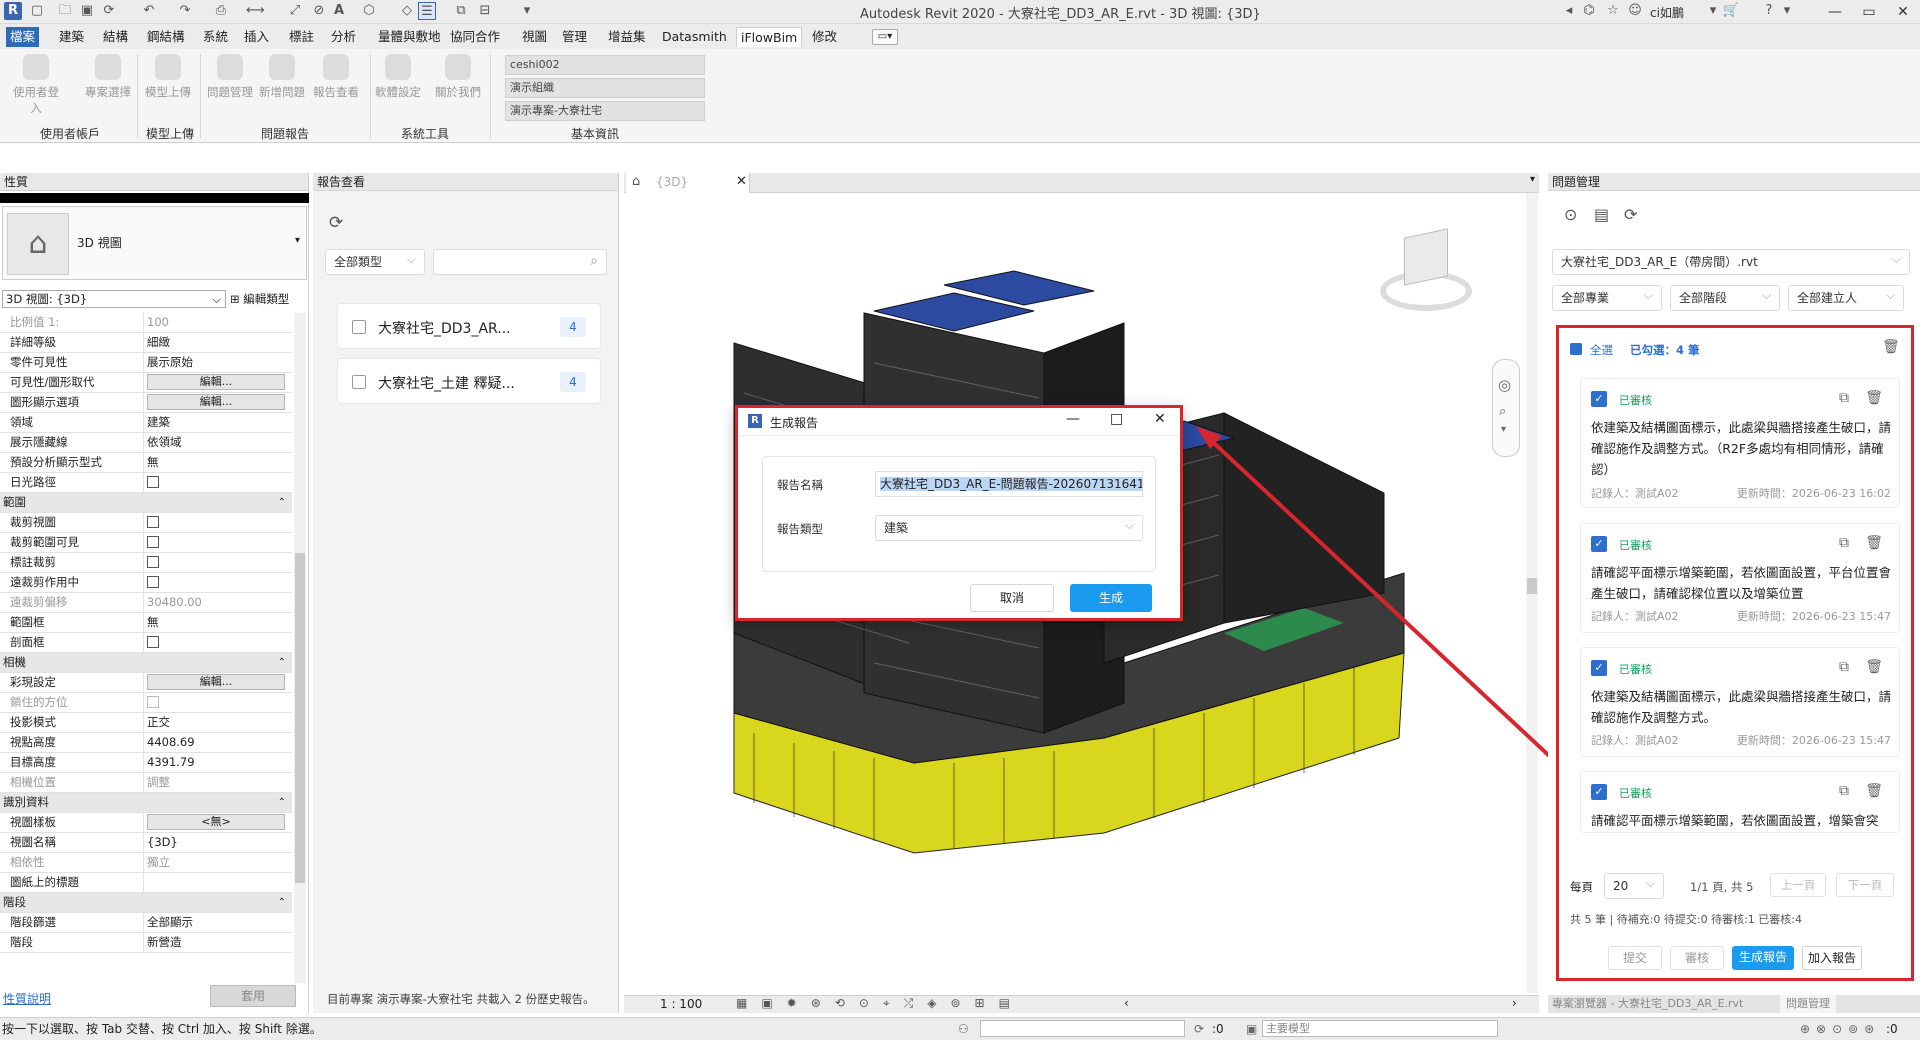 The width and height of the screenshot is (1920, 1040). Describe the element at coordinates (217, 862) in the screenshot. I see `property-value: 獨立` at that location.